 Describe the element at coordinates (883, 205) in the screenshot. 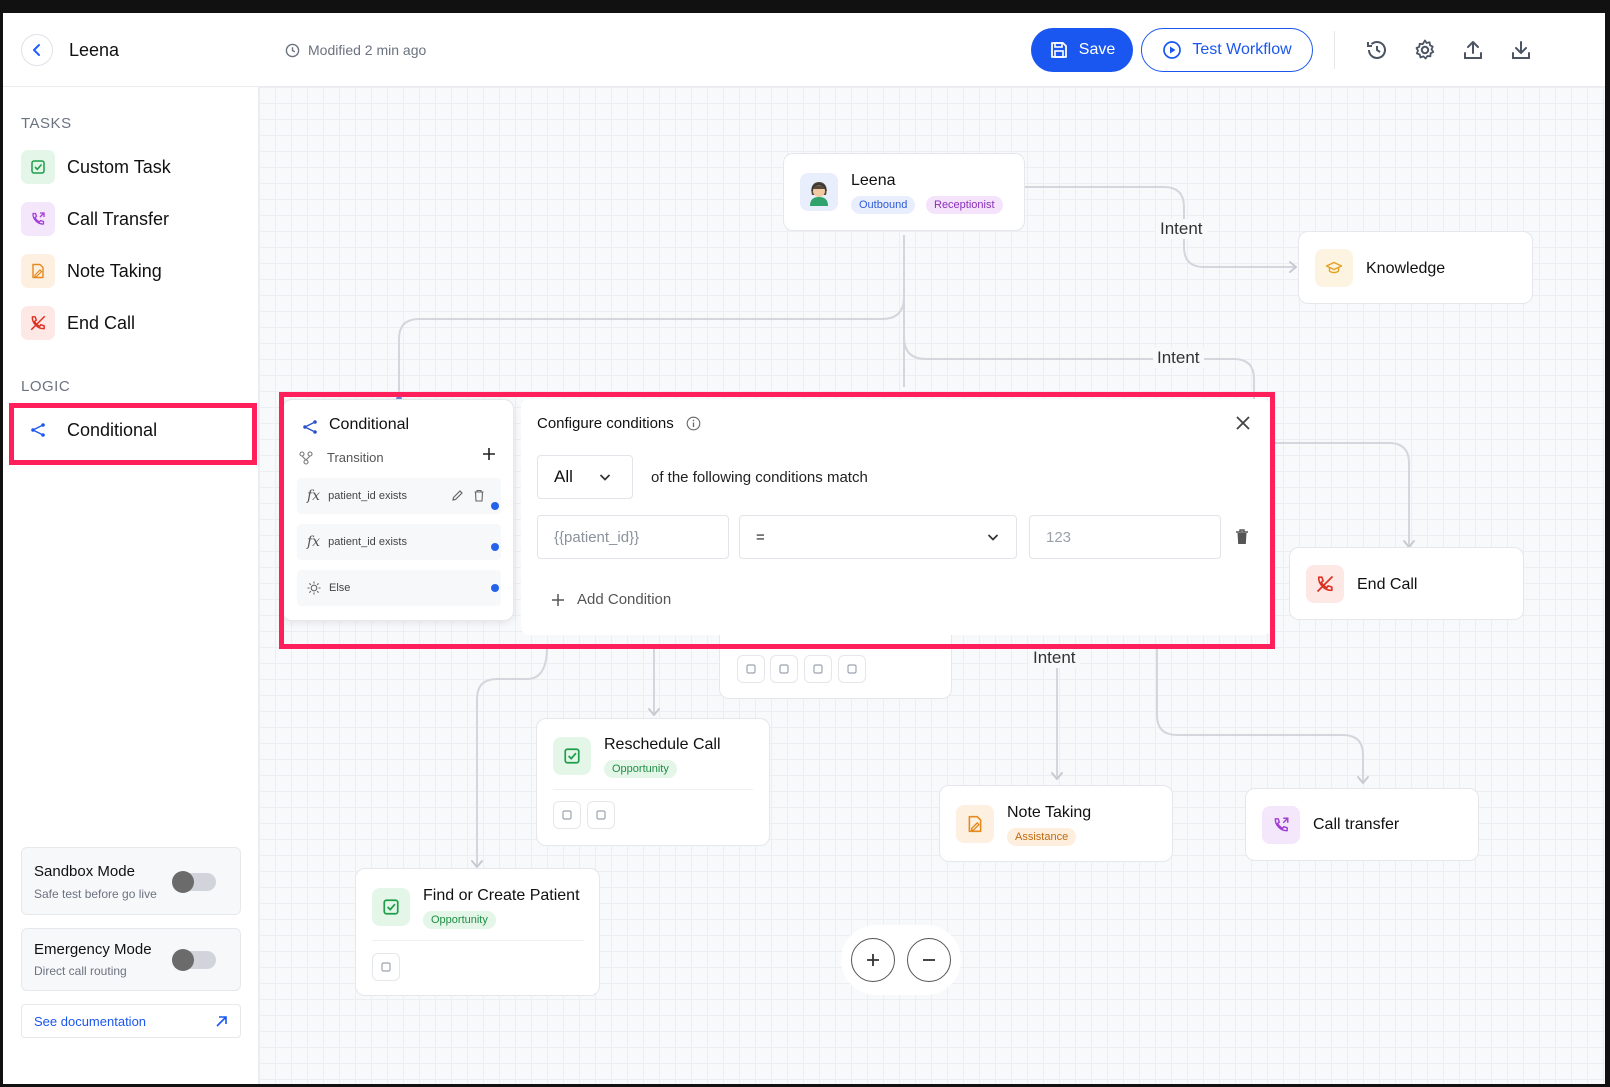

I see `tag-outbound: Outbound` at that location.